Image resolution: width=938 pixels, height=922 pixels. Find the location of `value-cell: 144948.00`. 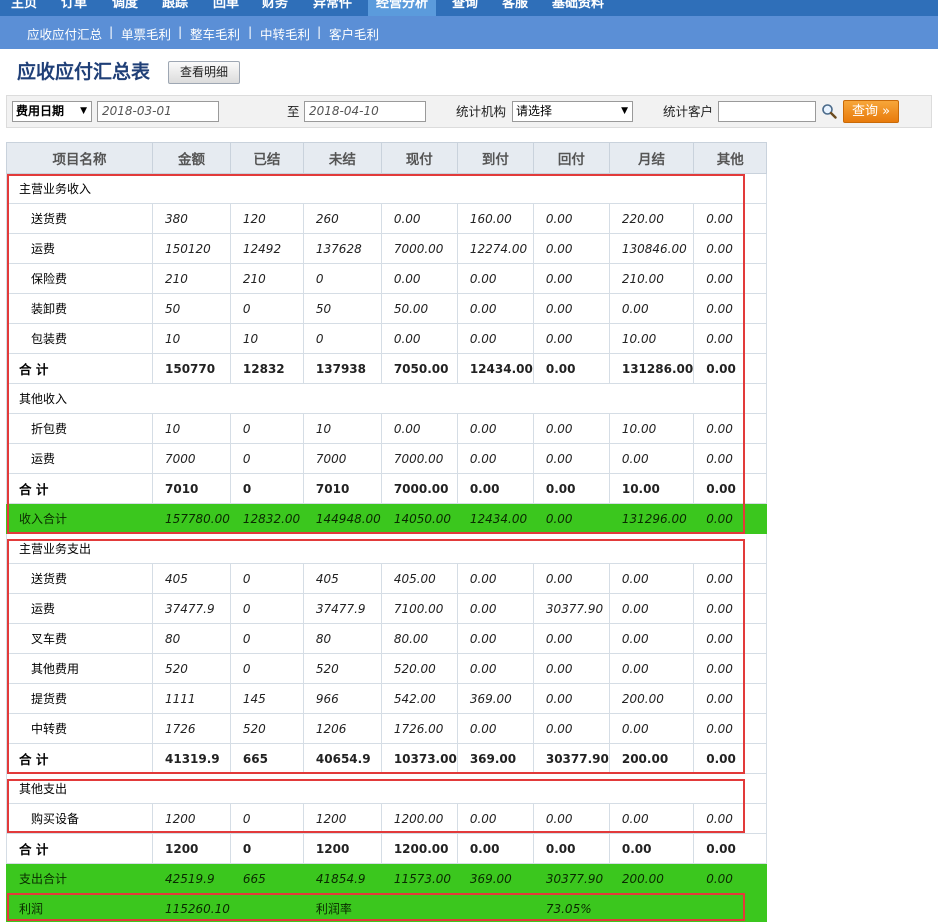

value-cell: 144948.00 is located at coordinates (342, 518).